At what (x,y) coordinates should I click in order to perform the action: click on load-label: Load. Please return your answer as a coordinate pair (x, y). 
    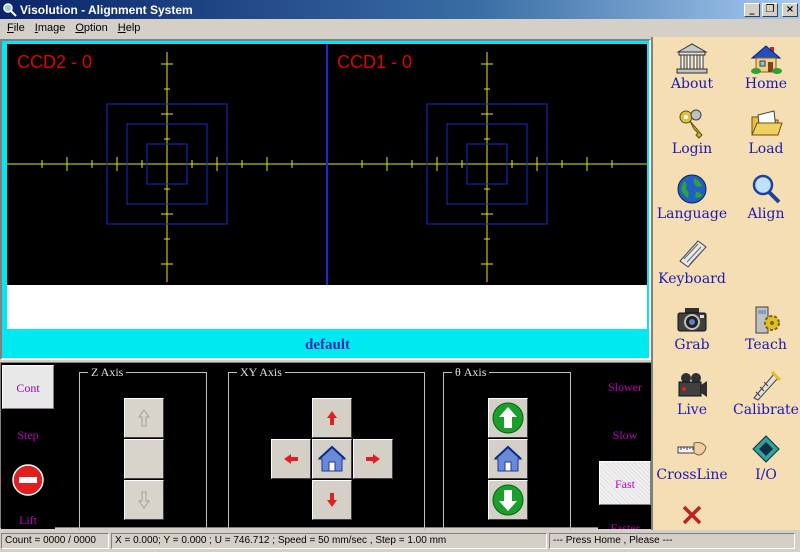
    Looking at the image, I should click on (766, 149).